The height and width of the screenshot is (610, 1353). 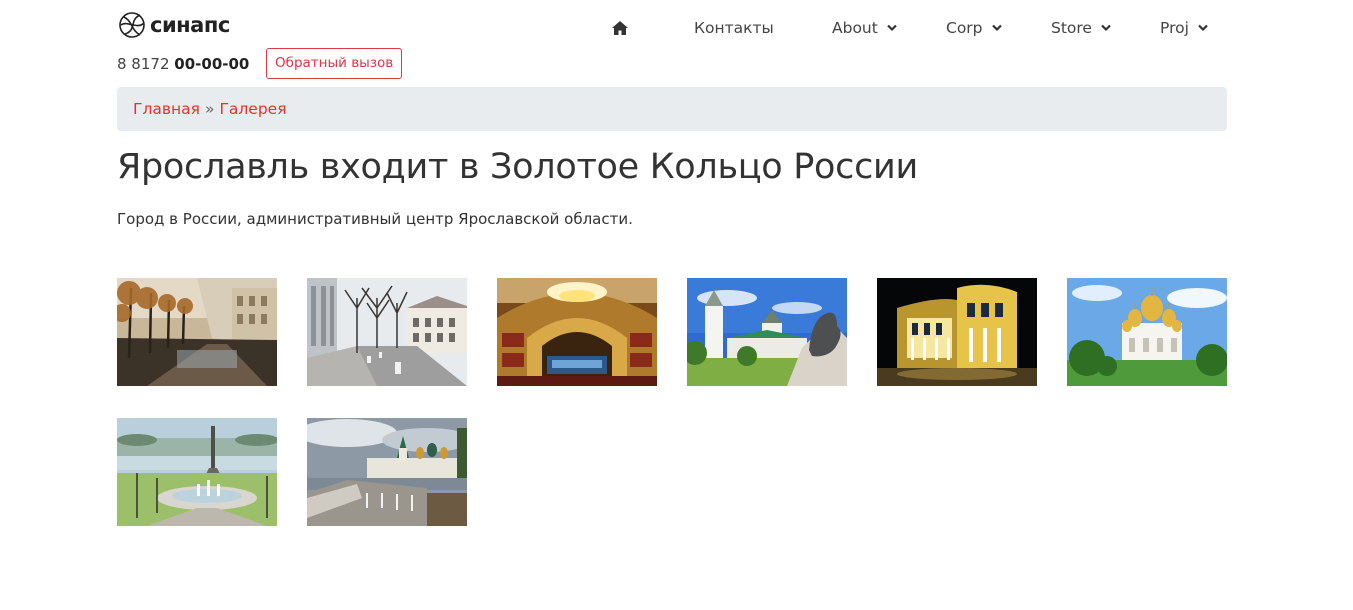 What do you see at coordinates (212, 64) in the screenshot?
I see `phone-main: 00-00-00` at bounding box center [212, 64].